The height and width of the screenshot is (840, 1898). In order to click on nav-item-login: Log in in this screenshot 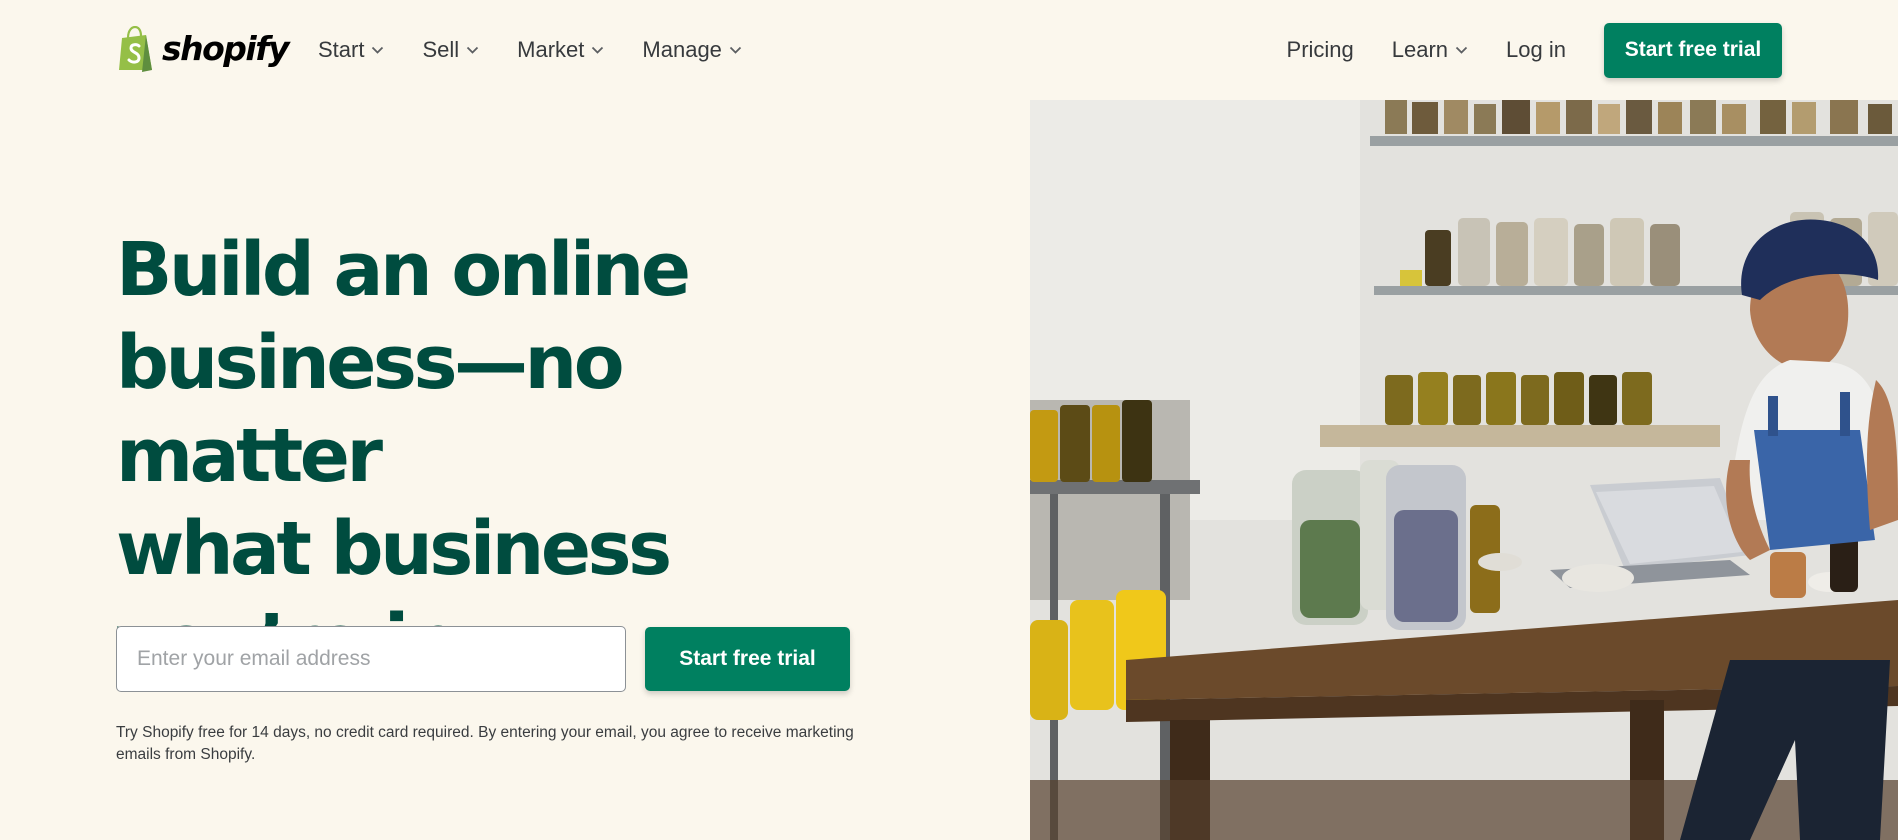, I will do `click(1536, 50)`.